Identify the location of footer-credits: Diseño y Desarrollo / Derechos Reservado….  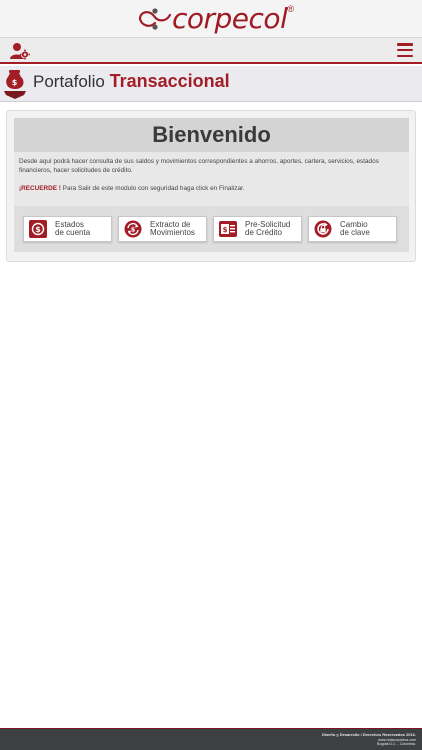
(368, 739).